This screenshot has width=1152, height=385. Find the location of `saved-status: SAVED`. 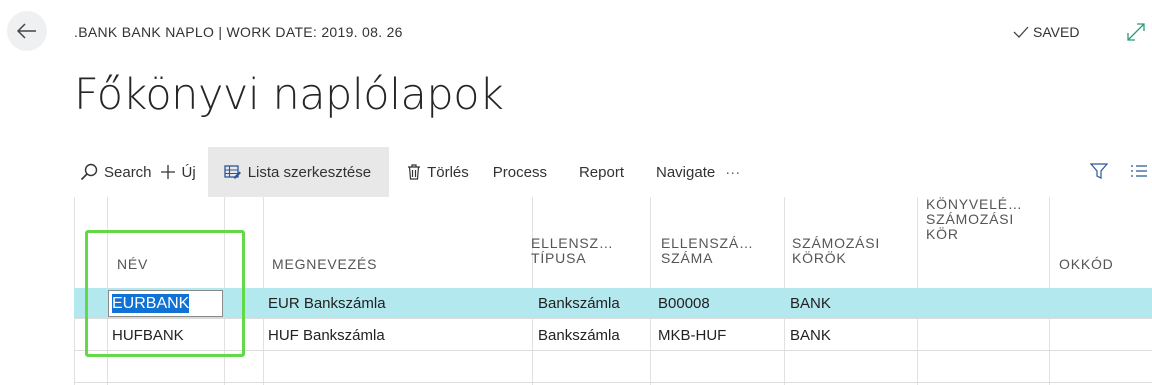

saved-status: SAVED is located at coordinates (1046, 32).